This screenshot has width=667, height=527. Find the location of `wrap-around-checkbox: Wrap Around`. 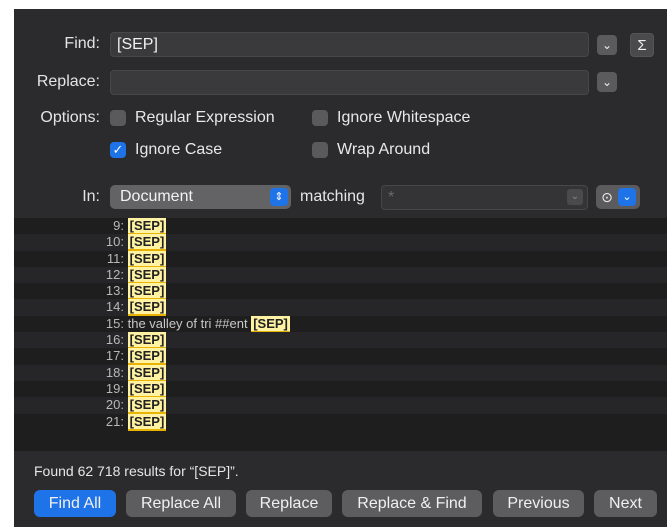

wrap-around-checkbox: Wrap Around is located at coordinates (371, 150).